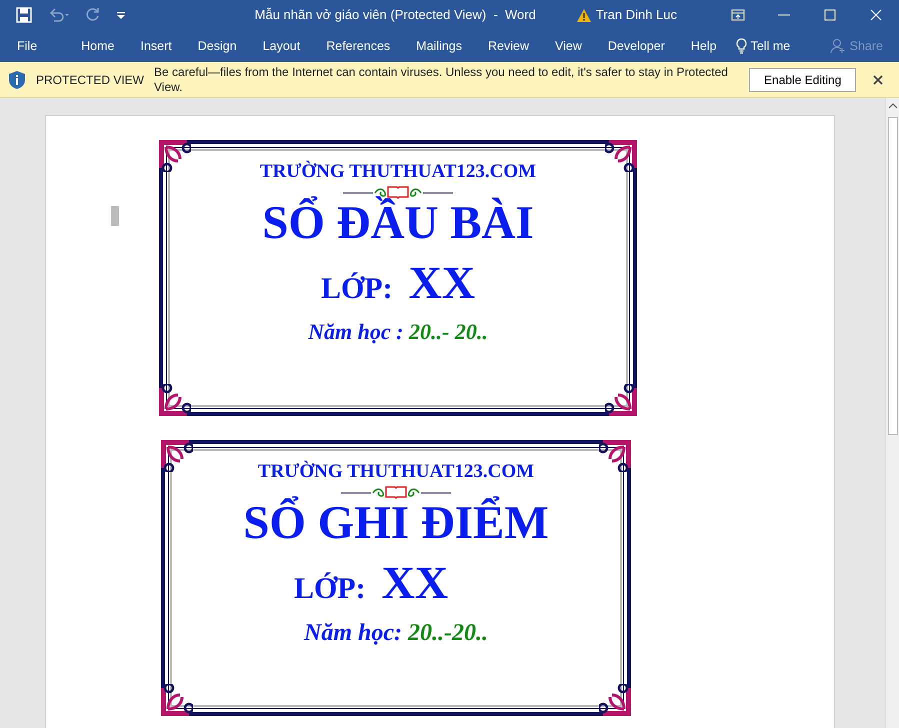 This screenshot has width=899, height=728. What do you see at coordinates (24, 15) in the screenshot?
I see `save-icon` at bounding box center [24, 15].